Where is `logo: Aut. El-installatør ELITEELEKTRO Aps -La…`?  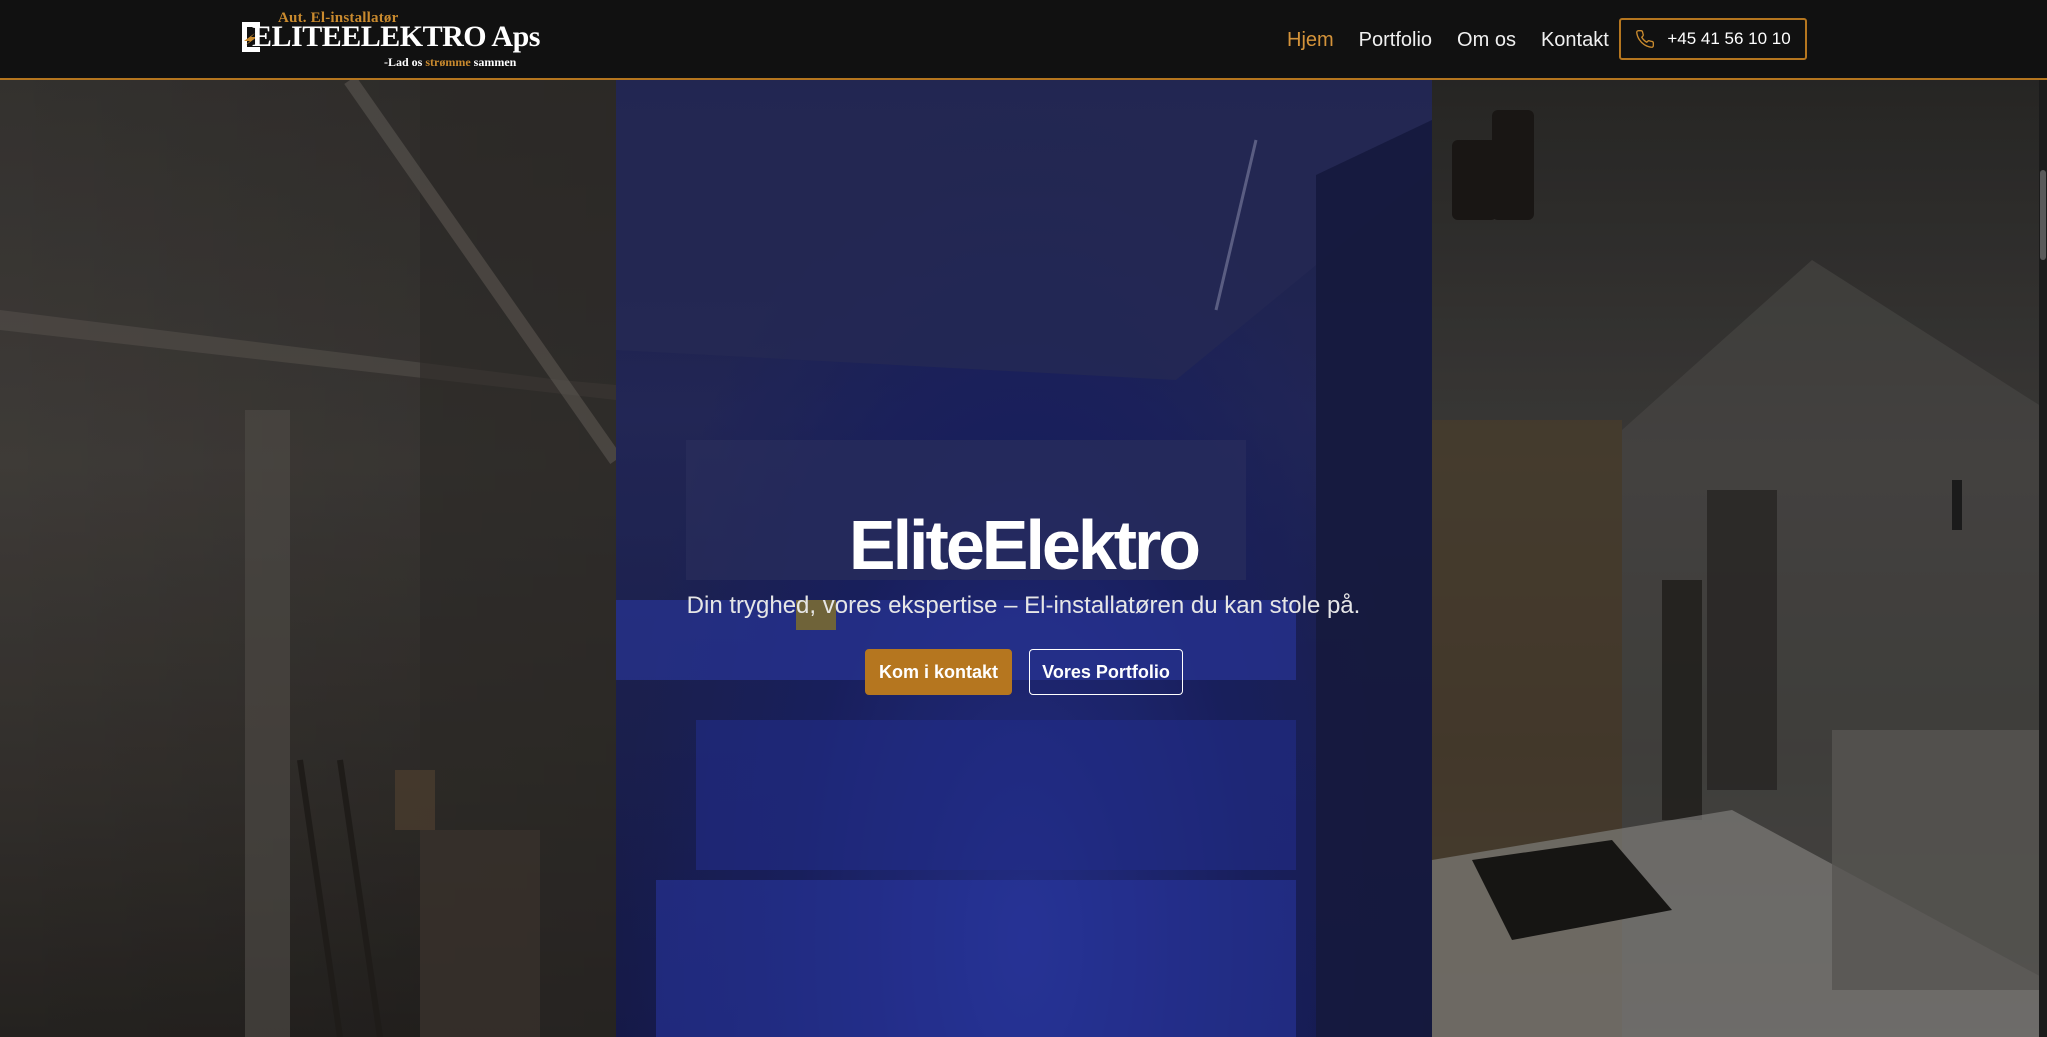 logo: Aut. El-installatør ELITEELEKTRO Aps -La… is located at coordinates (391, 40).